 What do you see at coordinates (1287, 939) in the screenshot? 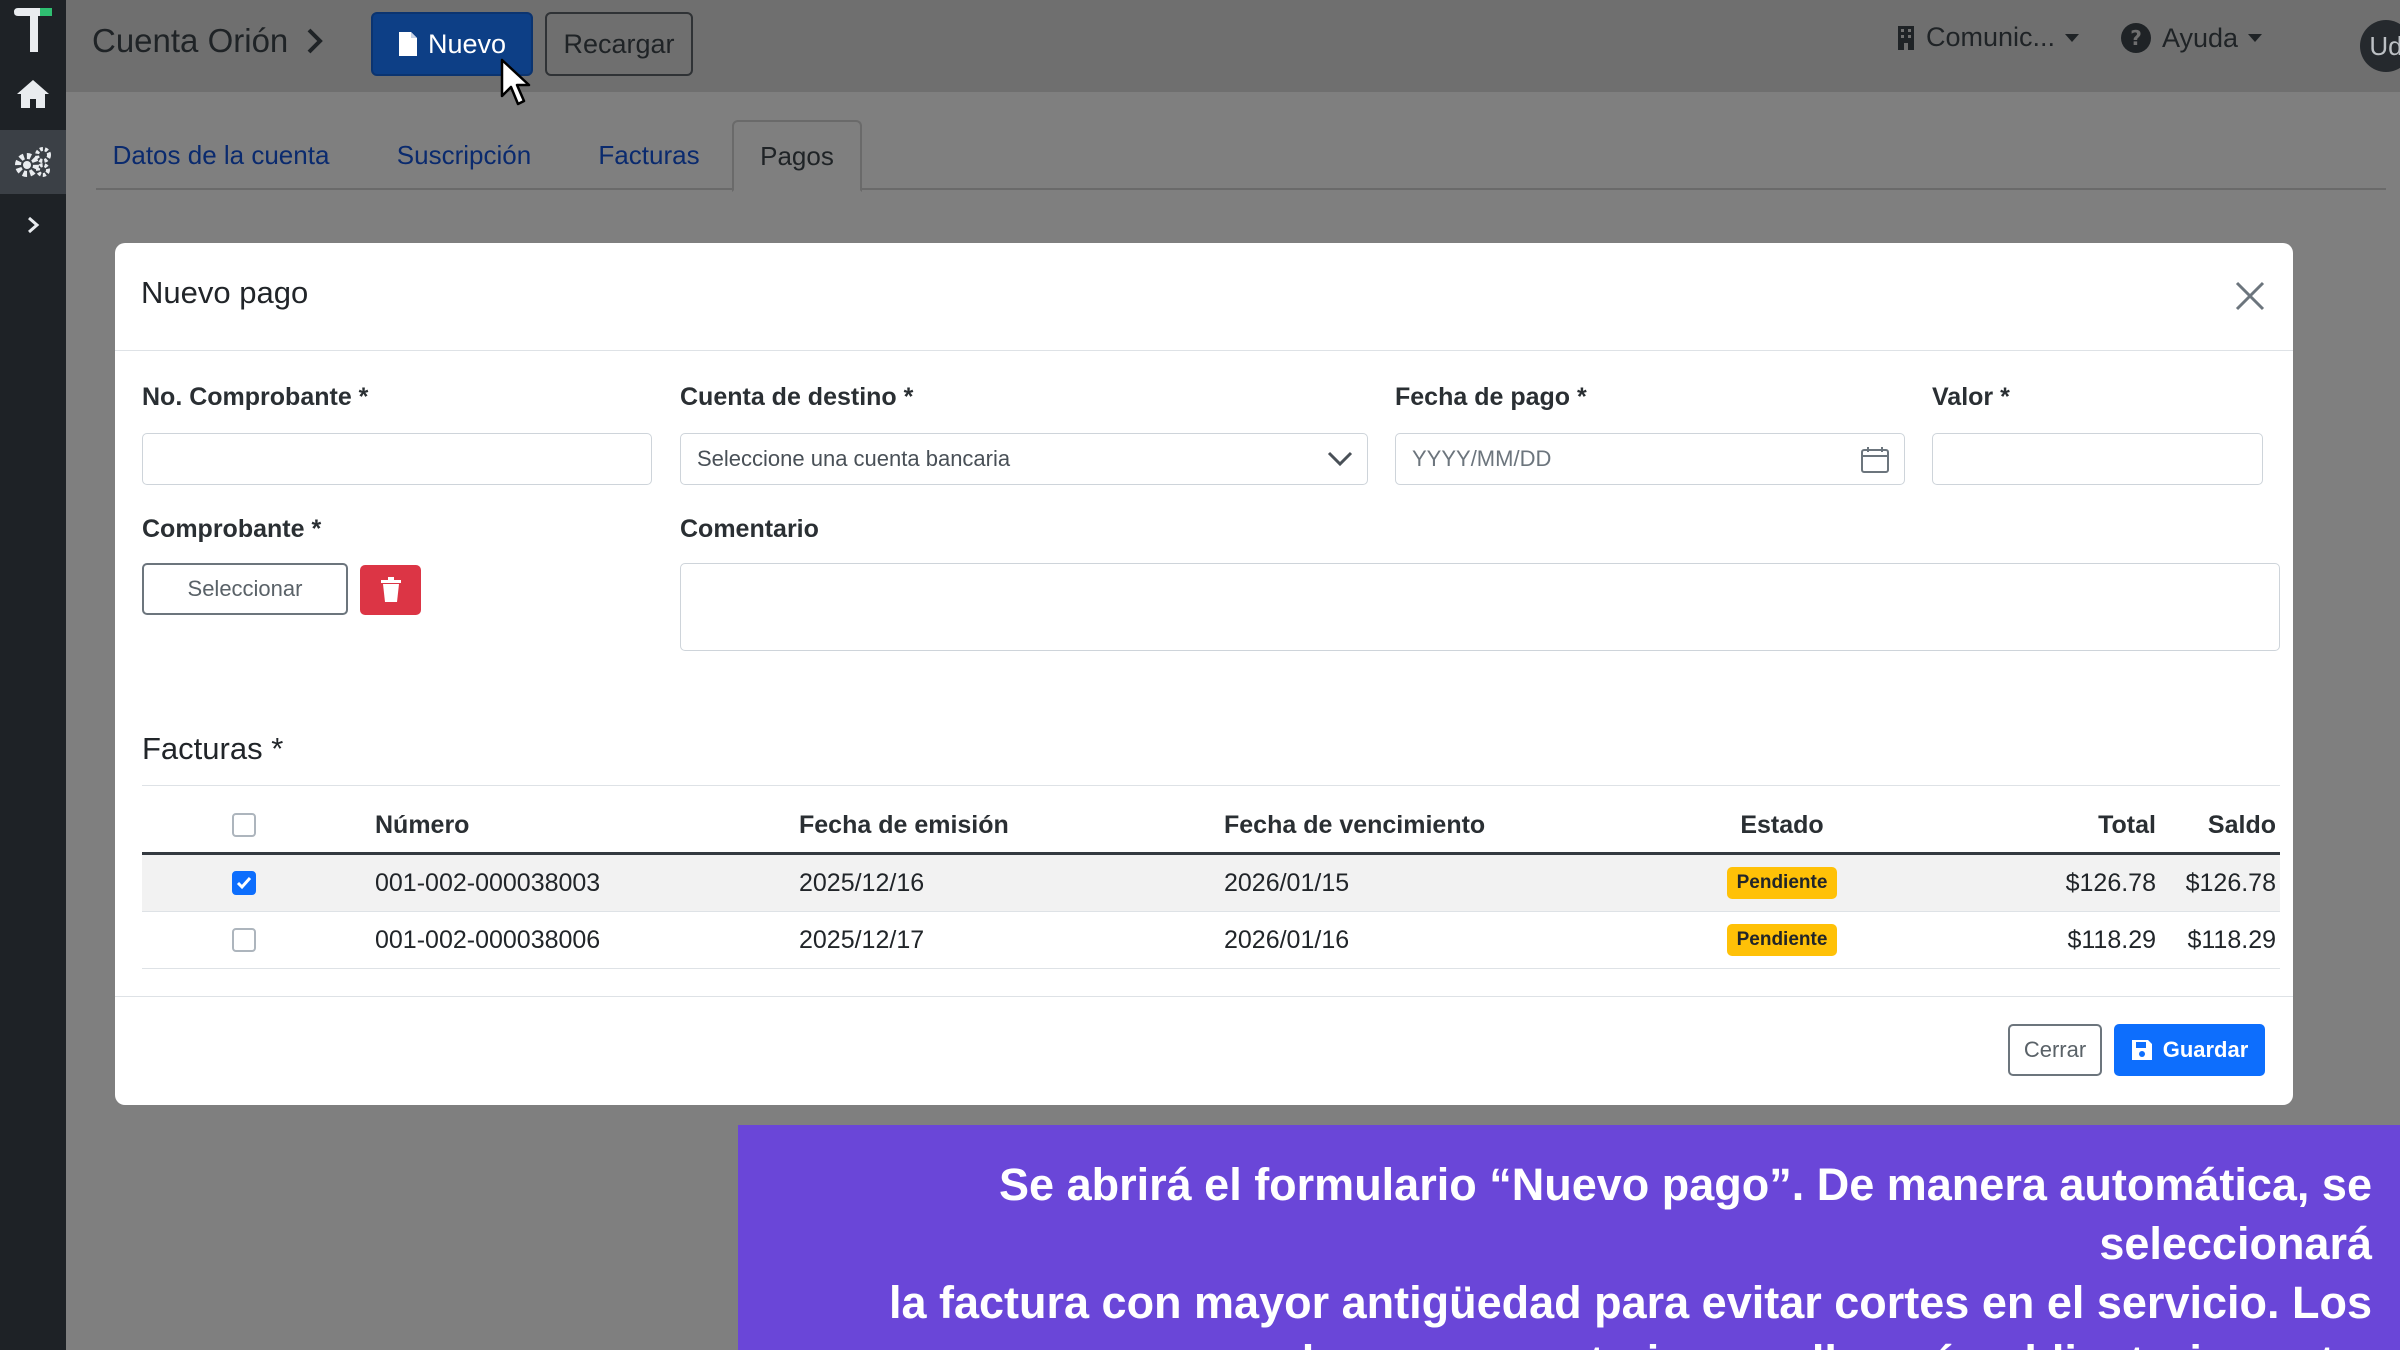
I see `due-date: 2026/01/16` at bounding box center [1287, 939].